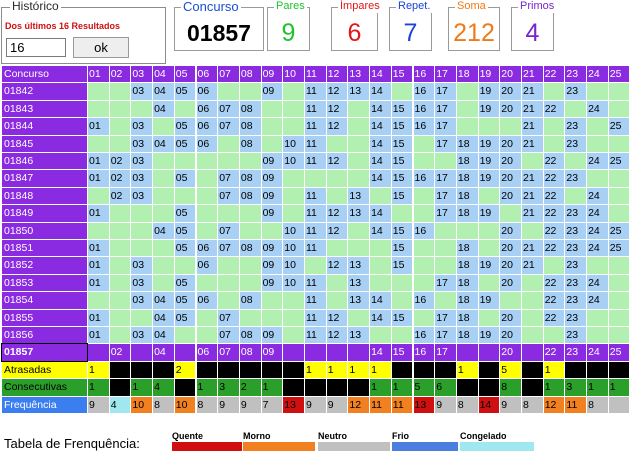 The width and height of the screenshot is (640, 457). I want to click on row-label-concurso: 01854, so click(44, 300).